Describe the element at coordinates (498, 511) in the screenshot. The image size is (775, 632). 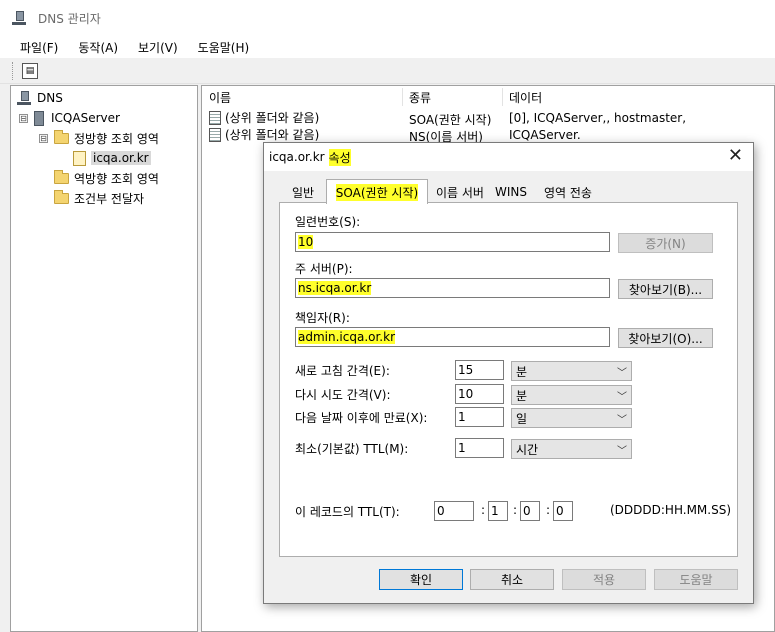
I see `ttl-hours-field: 1` at that location.